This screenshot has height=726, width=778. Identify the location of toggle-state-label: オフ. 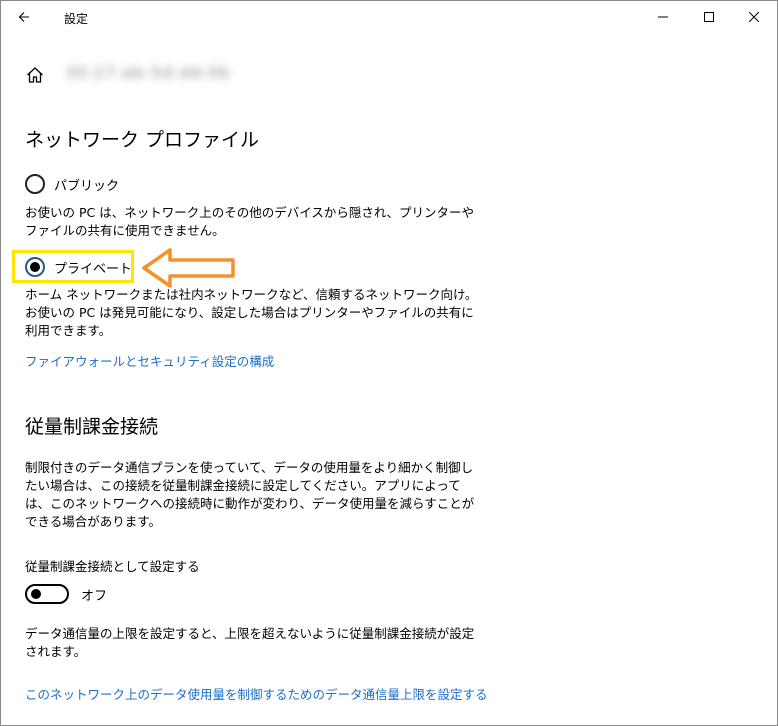
(94, 596).